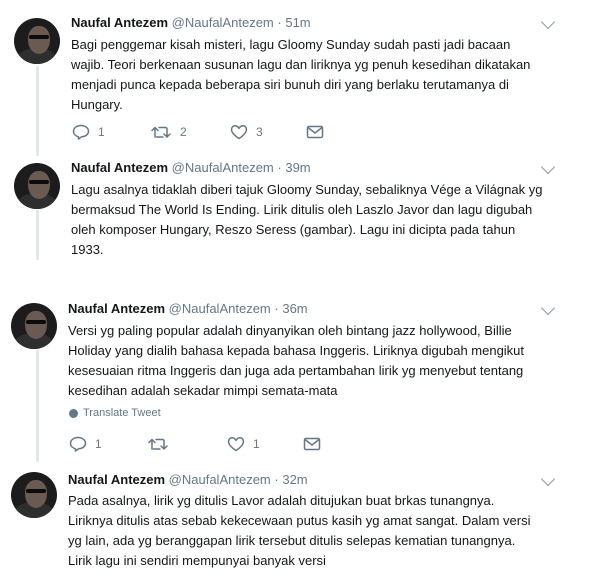 This screenshot has width=593, height=576. Describe the element at coordinates (294, 308) in the screenshot. I see `timestamp: 36m` at that location.